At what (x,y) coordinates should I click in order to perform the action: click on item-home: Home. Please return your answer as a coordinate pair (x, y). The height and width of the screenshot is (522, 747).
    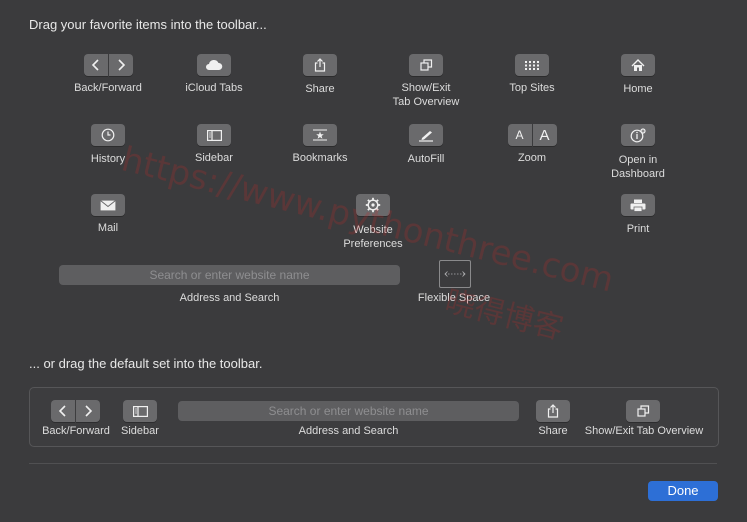
    Looking at the image, I should click on (638, 75).